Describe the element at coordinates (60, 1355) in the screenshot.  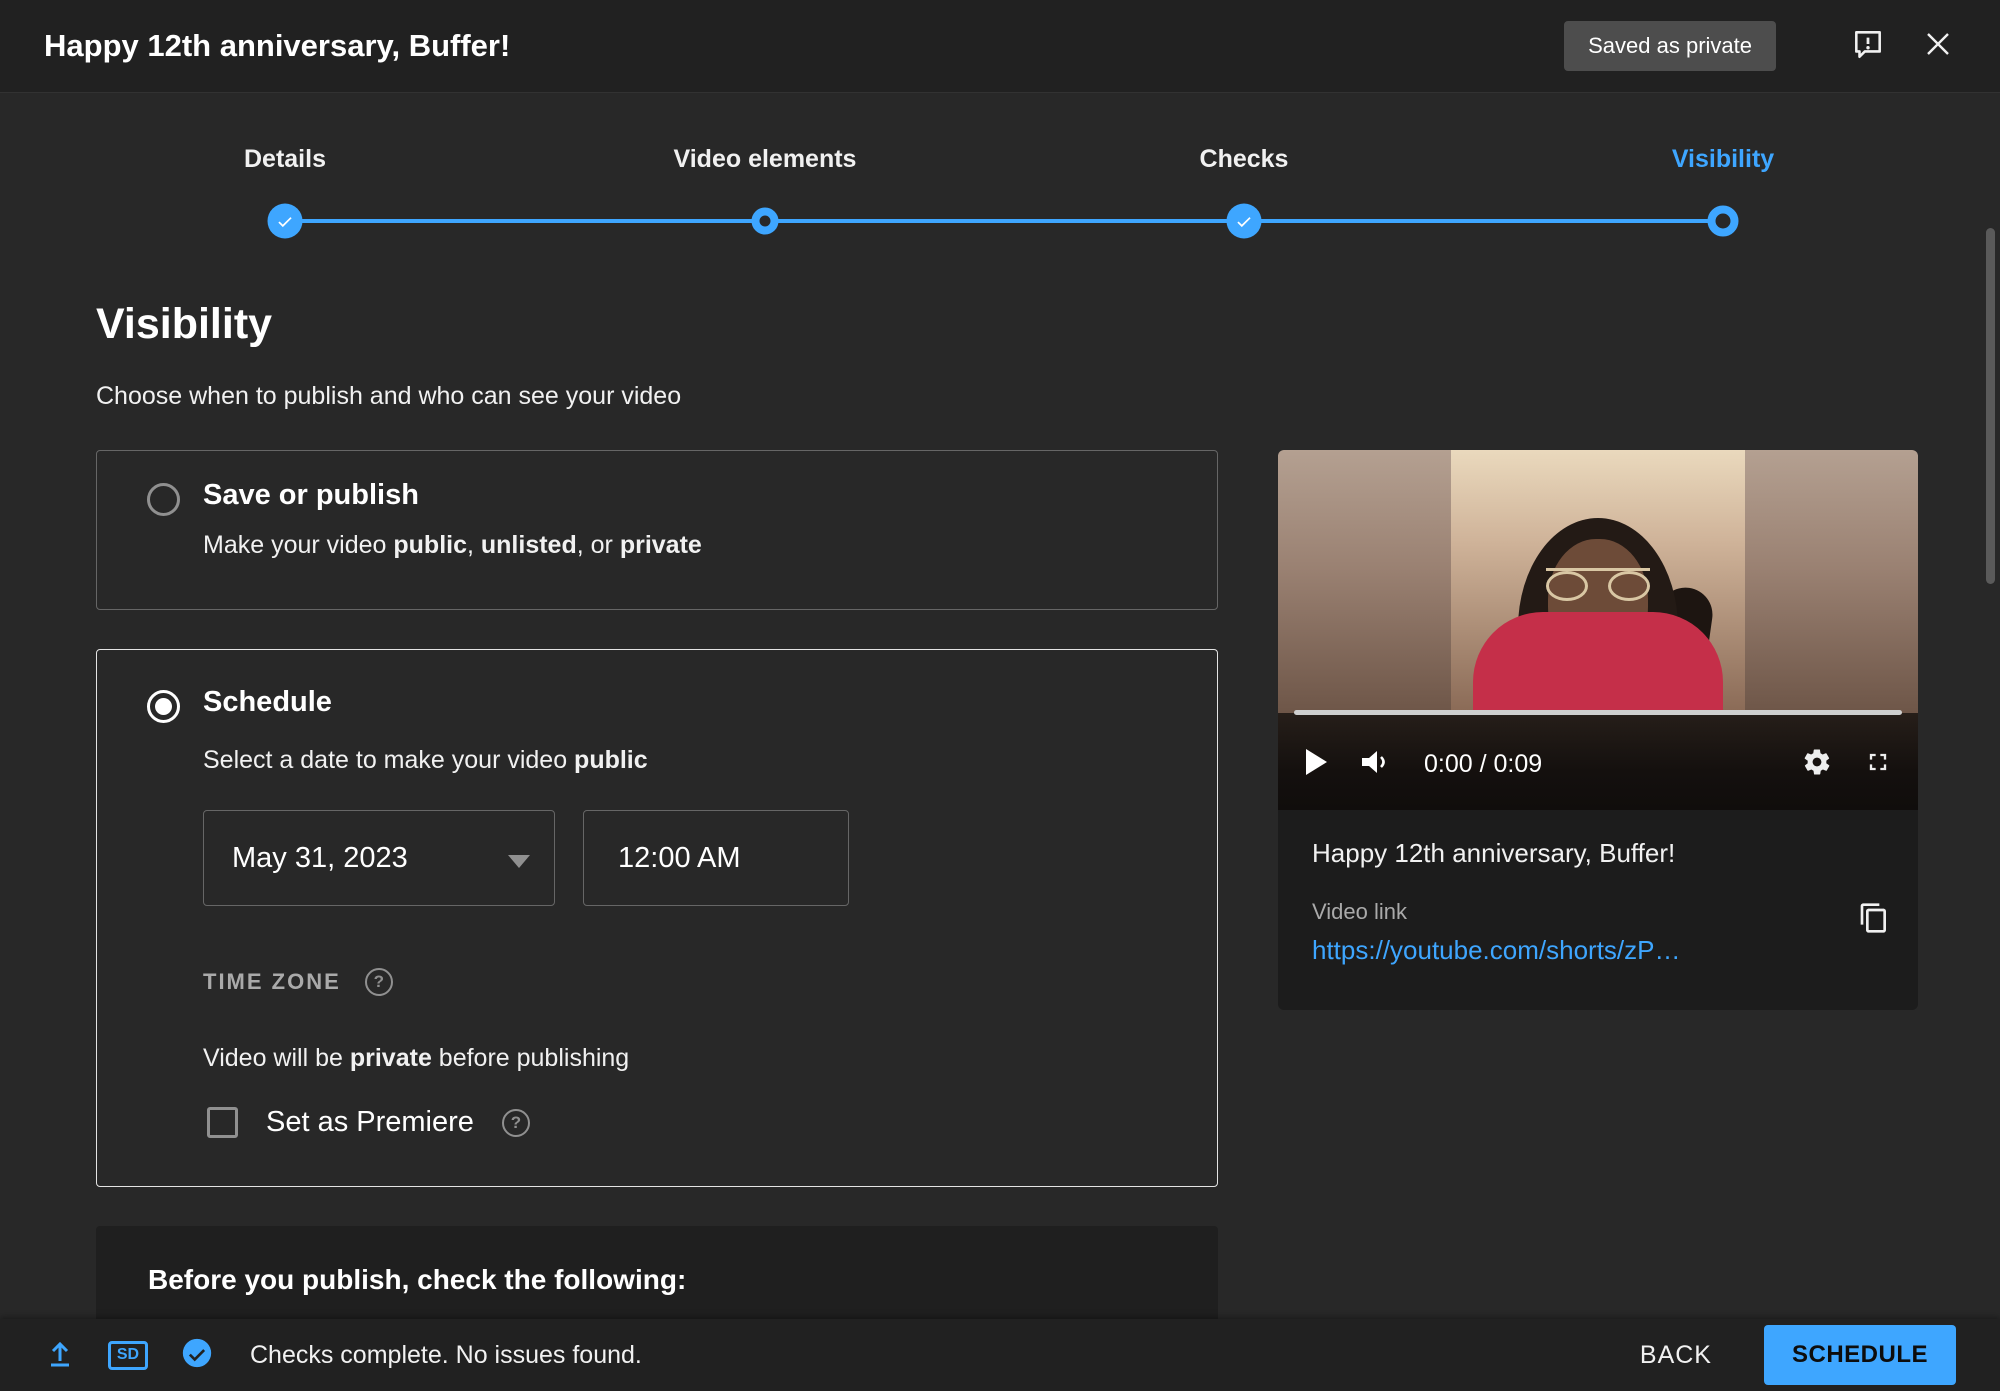
I see `upload-status-icon` at that location.